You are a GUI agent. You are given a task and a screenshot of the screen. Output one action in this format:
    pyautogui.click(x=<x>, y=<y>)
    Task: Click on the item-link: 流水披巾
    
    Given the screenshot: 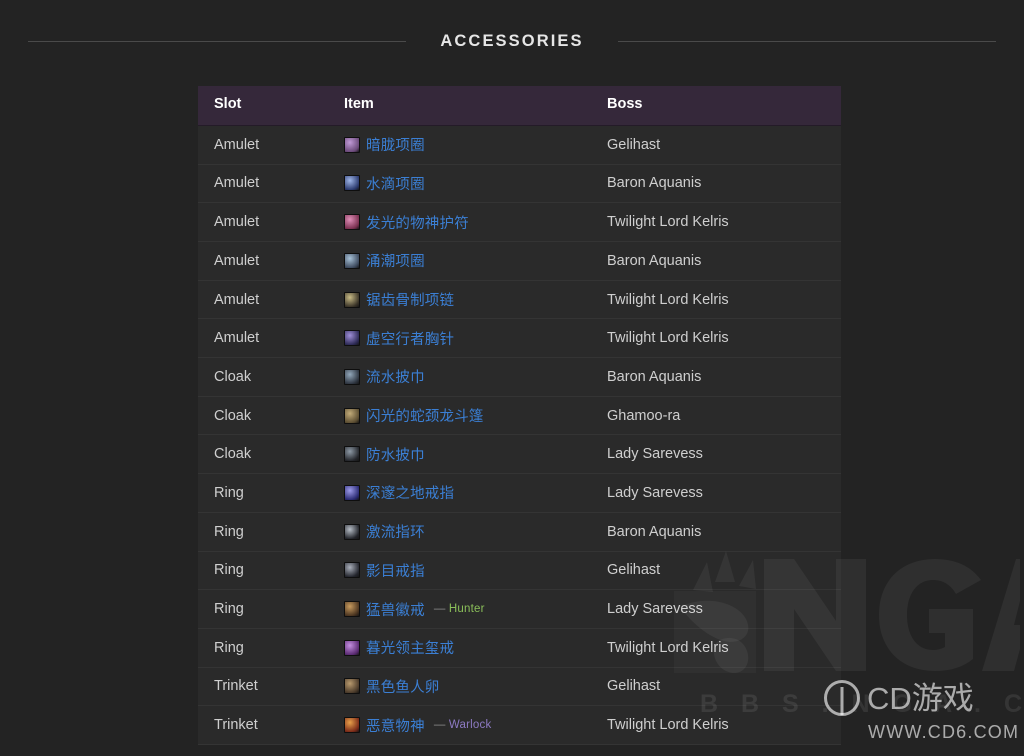 What is the action you would take?
    pyautogui.click(x=395, y=376)
    